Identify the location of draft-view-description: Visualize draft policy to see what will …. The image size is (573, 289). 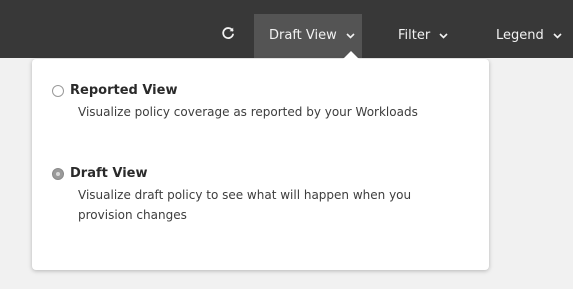
(245, 205).